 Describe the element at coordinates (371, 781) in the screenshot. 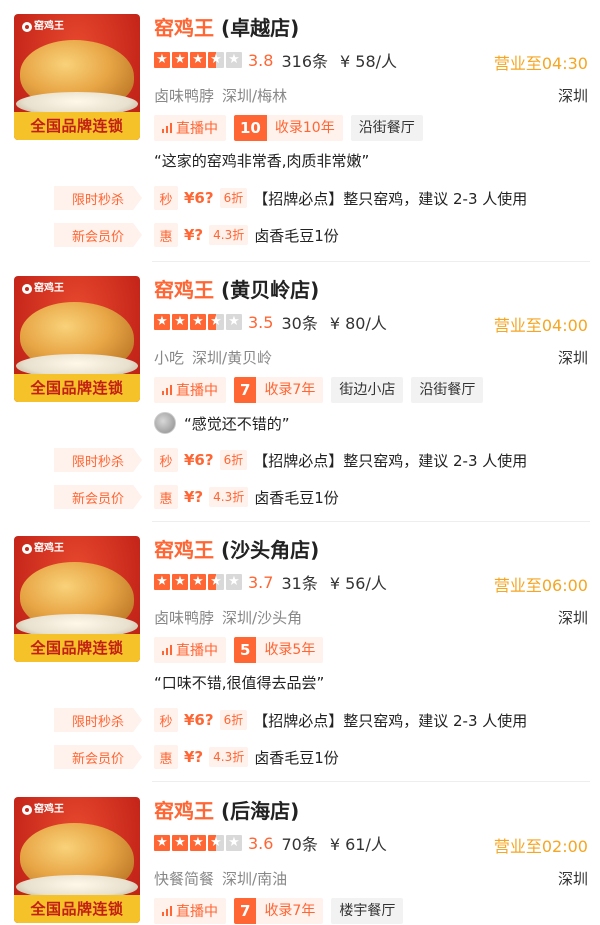

I see `card-divider` at that location.